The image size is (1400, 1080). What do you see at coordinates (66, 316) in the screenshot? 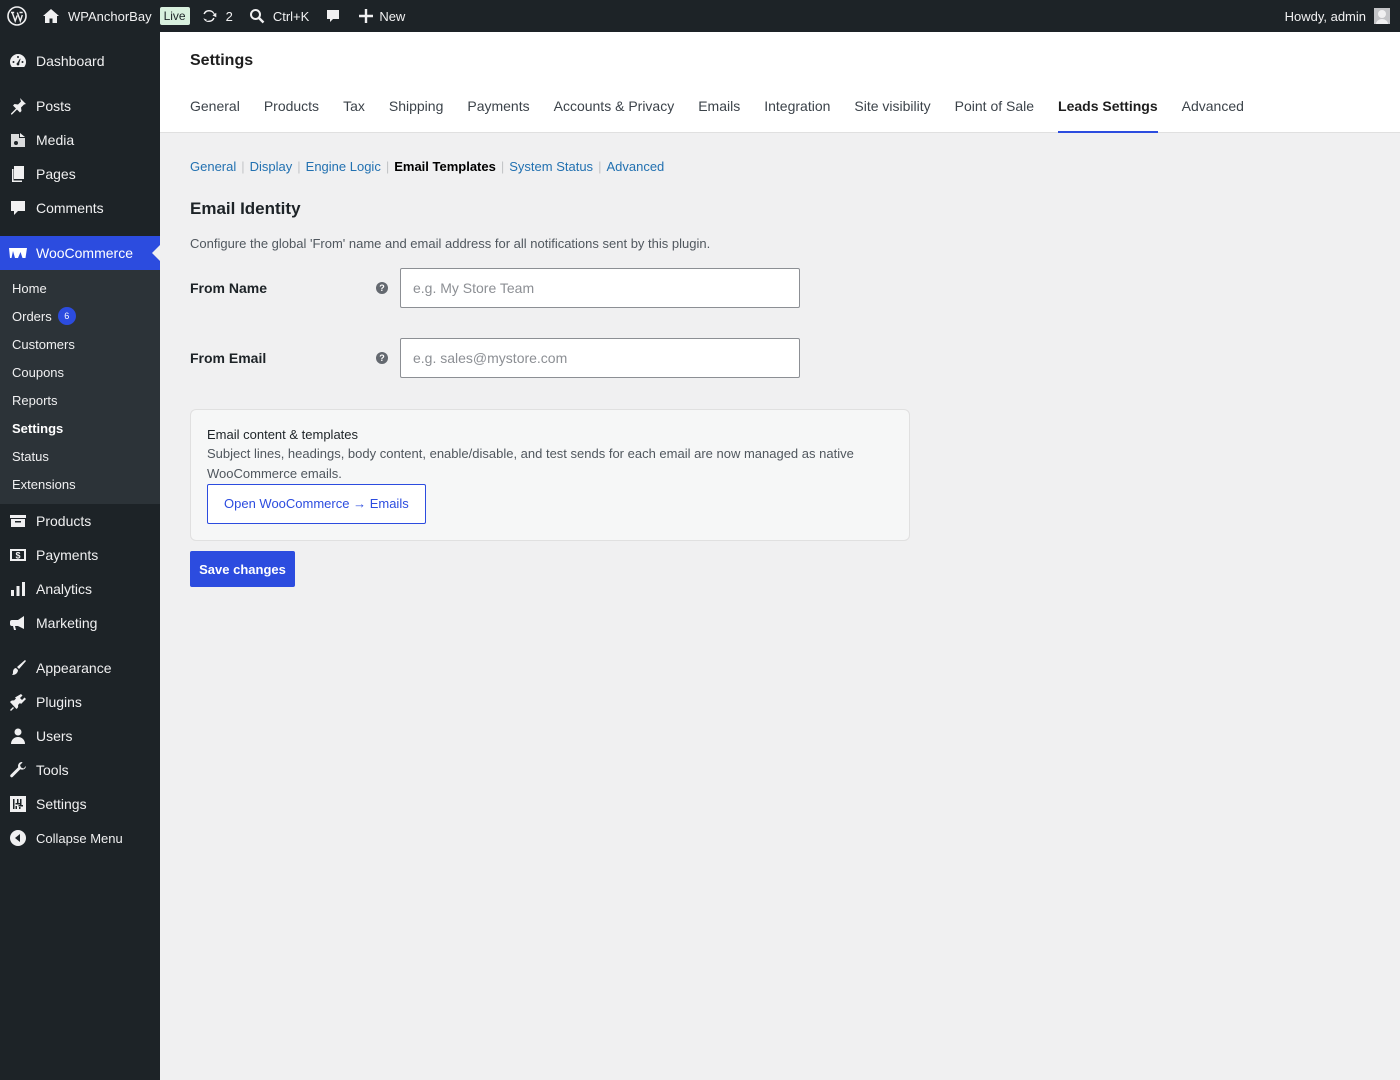
I see `orders-count-badge: 6` at bounding box center [66, 316].